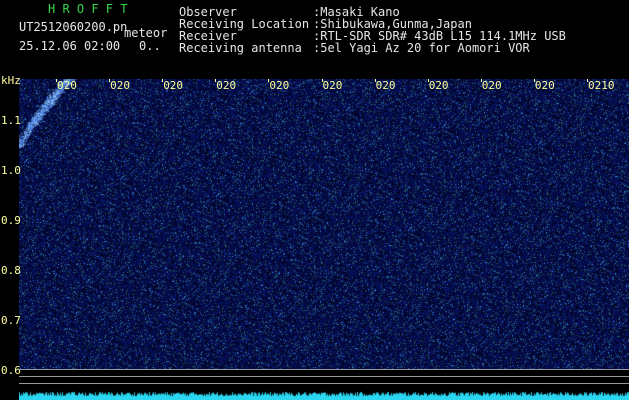 This screenshot has width=629, height=400. Describe the element at coordinates (601, 85) in the screenshot. I see `time-tick-label: 0210` at that location.